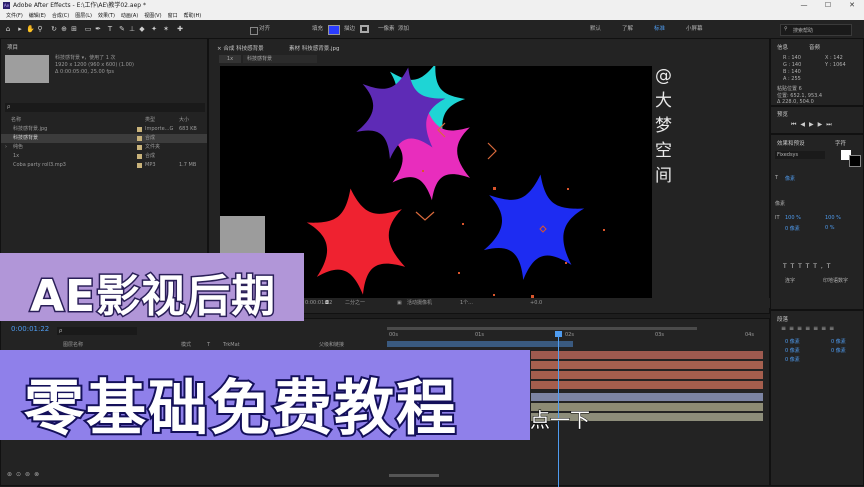 Image resolution: width=864 pixels, height=487 pixels. What do you see at coordinates (166, 29) in the screenshot?
I see `puppet-tool-icon: ✶` at bounding box center [166, 29].